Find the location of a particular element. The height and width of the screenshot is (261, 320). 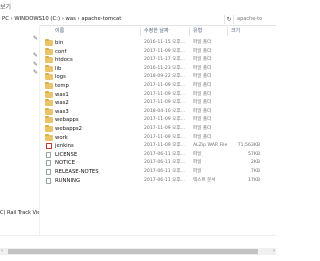

file-name: bin is located at coordinates (59, 43).